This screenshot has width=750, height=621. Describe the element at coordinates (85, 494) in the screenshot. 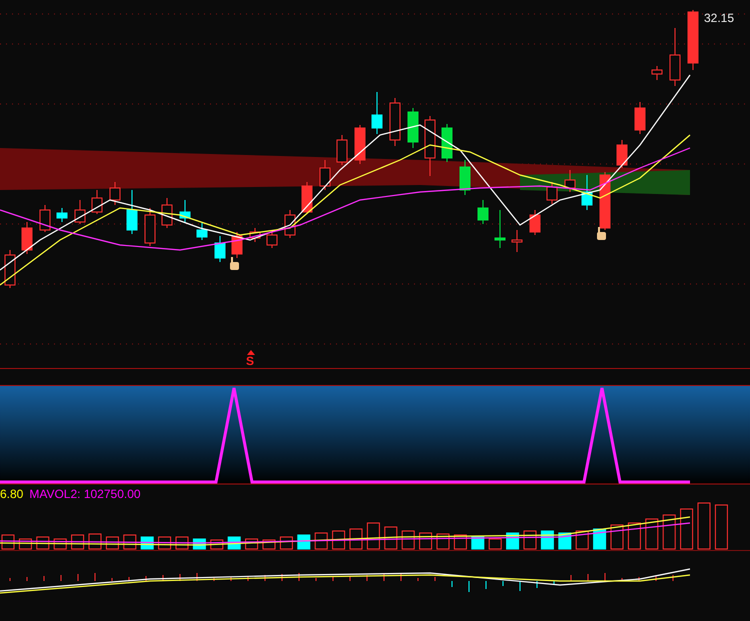

I see `volume-legend-value: MAVOL2: 102750.00` at that location.